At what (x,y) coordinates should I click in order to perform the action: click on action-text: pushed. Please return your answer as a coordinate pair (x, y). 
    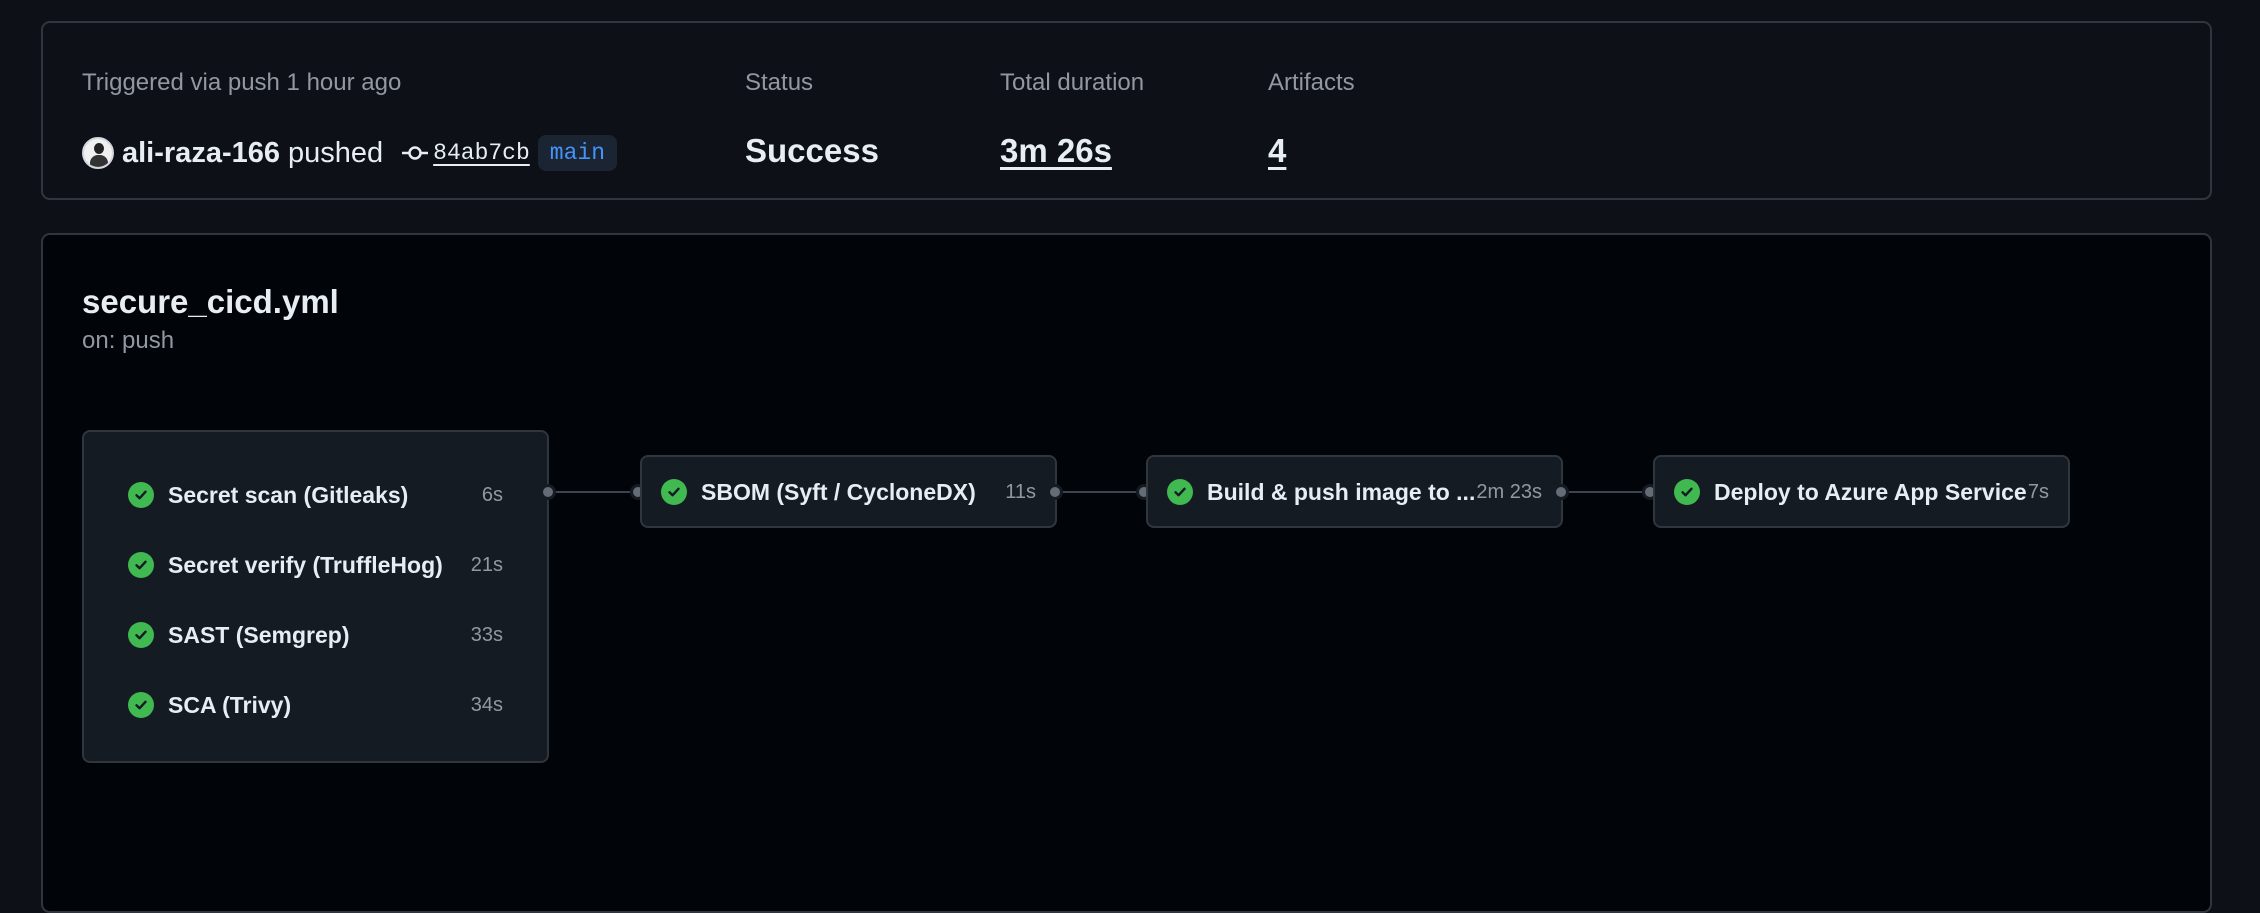
    Looking at the image, I should click on (336, 152).